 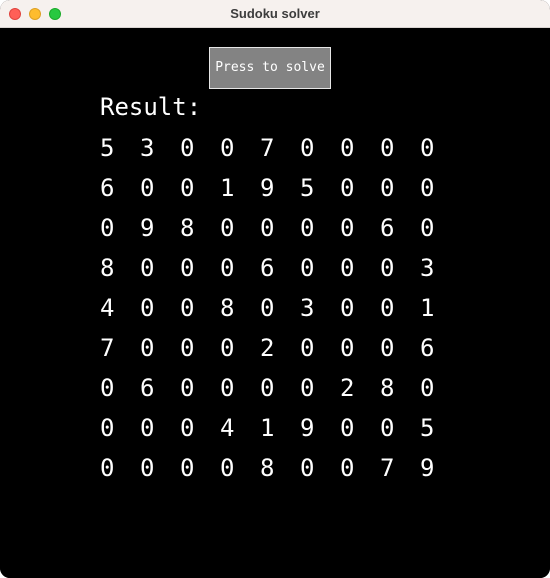 I want to click on grid-row: 7 0 0 0 2 0 0 0 6, so click(x=272, y=352).